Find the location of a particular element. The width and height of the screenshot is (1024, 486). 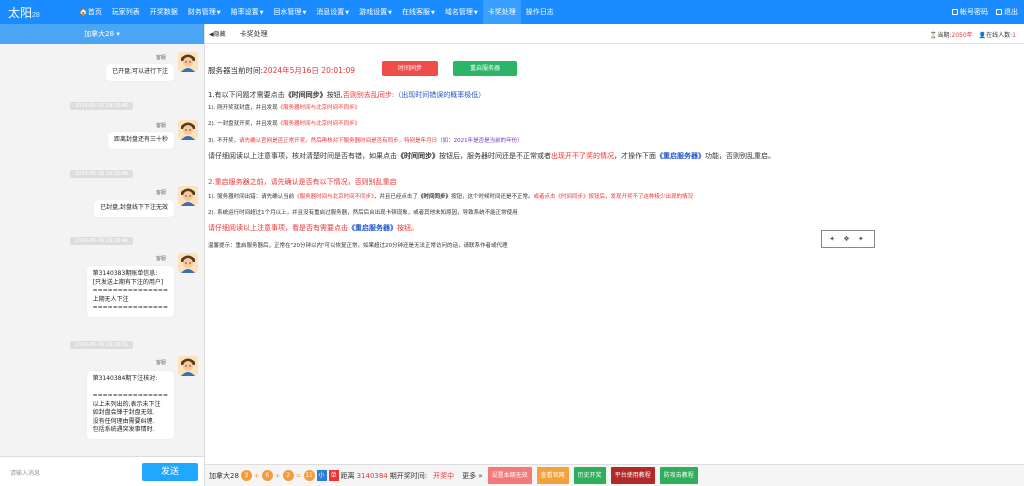

nav-item: 财务管理▼ is located at coordinates (204, 12).